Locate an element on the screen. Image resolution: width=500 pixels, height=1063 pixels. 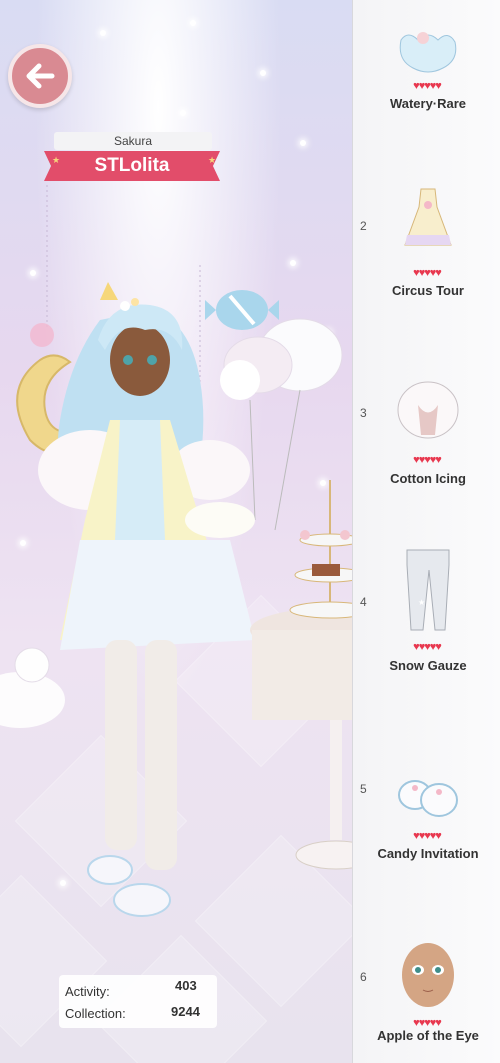
style-tag-ribbon: STLolita is located at coordinates (132, 166).